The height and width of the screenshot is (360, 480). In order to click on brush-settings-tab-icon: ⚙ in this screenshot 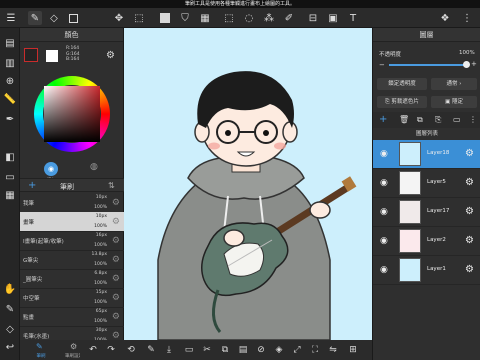, I will do `click(73, 346)`.